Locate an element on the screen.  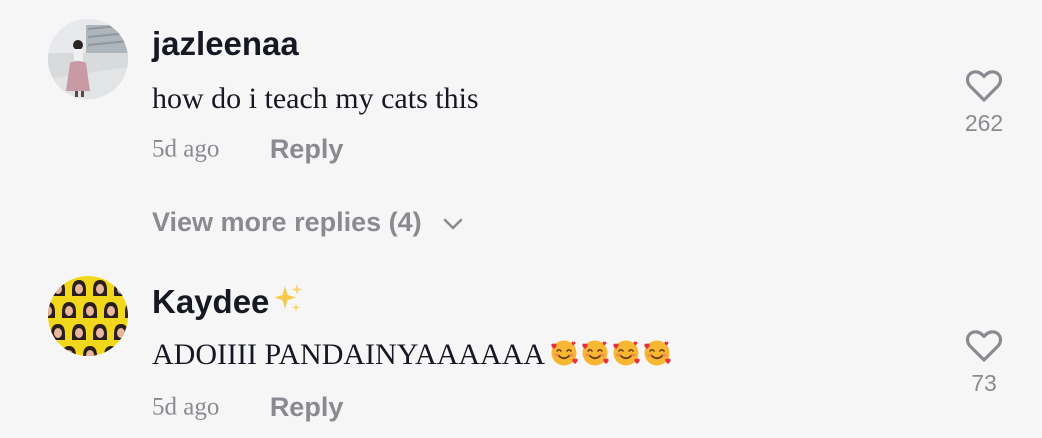
comment-text: ADOIIII PANDAINYAAAAAA is located at coordinates (412, 357).